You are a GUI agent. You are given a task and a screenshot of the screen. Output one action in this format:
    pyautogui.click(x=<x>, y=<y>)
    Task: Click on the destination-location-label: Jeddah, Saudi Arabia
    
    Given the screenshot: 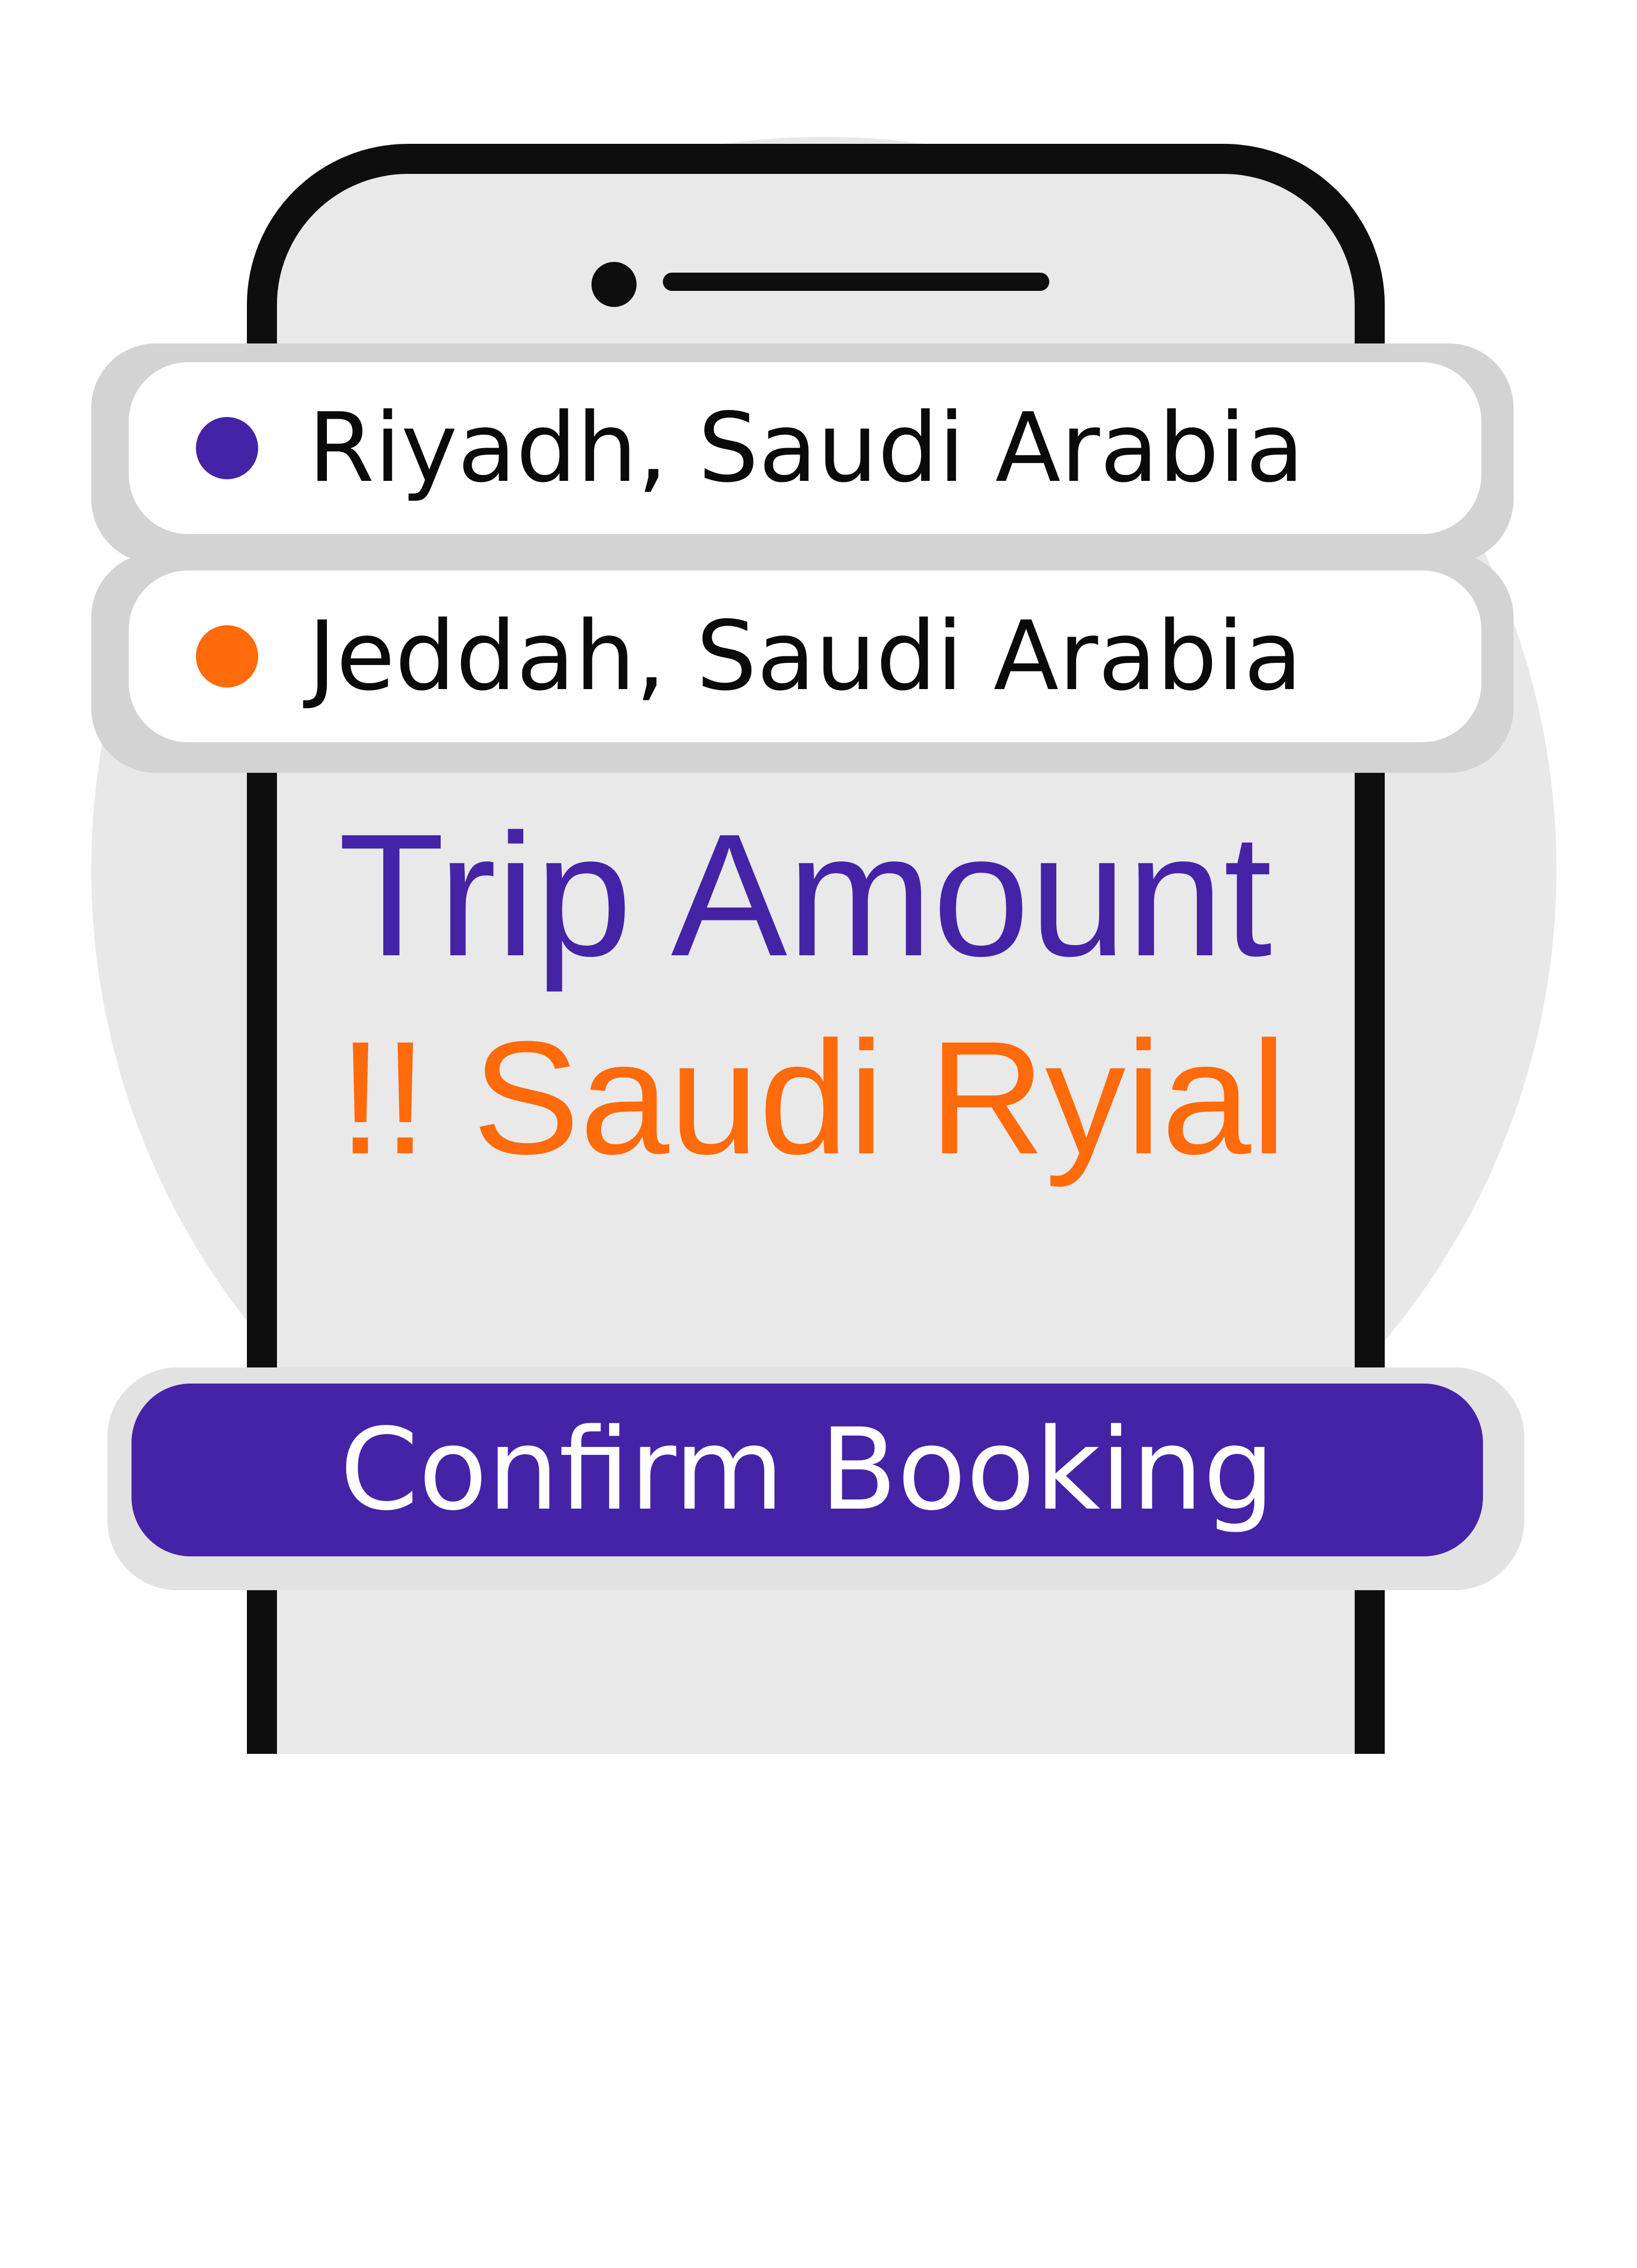 What is the action you would take?
    pyautogui.click(x=805, y=657)
    